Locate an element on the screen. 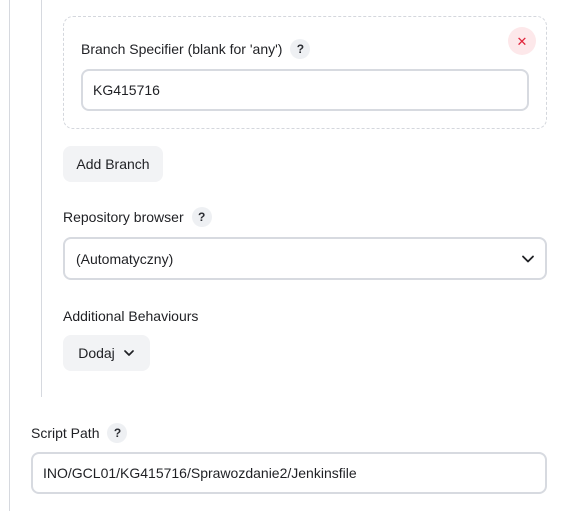 This screenshot has width=567, height=511. remove-branch-button: ✕ is located at coordinates (522, 41).